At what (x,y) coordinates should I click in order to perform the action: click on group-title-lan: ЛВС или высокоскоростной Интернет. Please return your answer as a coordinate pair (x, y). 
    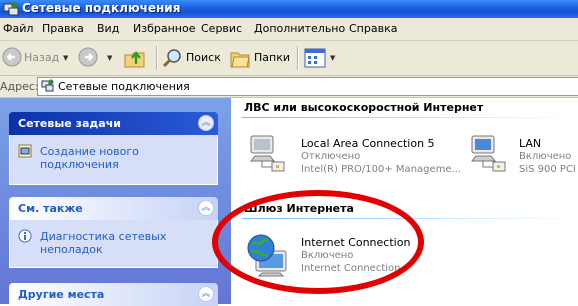
    Looking at the image, I should click on (364, 107).